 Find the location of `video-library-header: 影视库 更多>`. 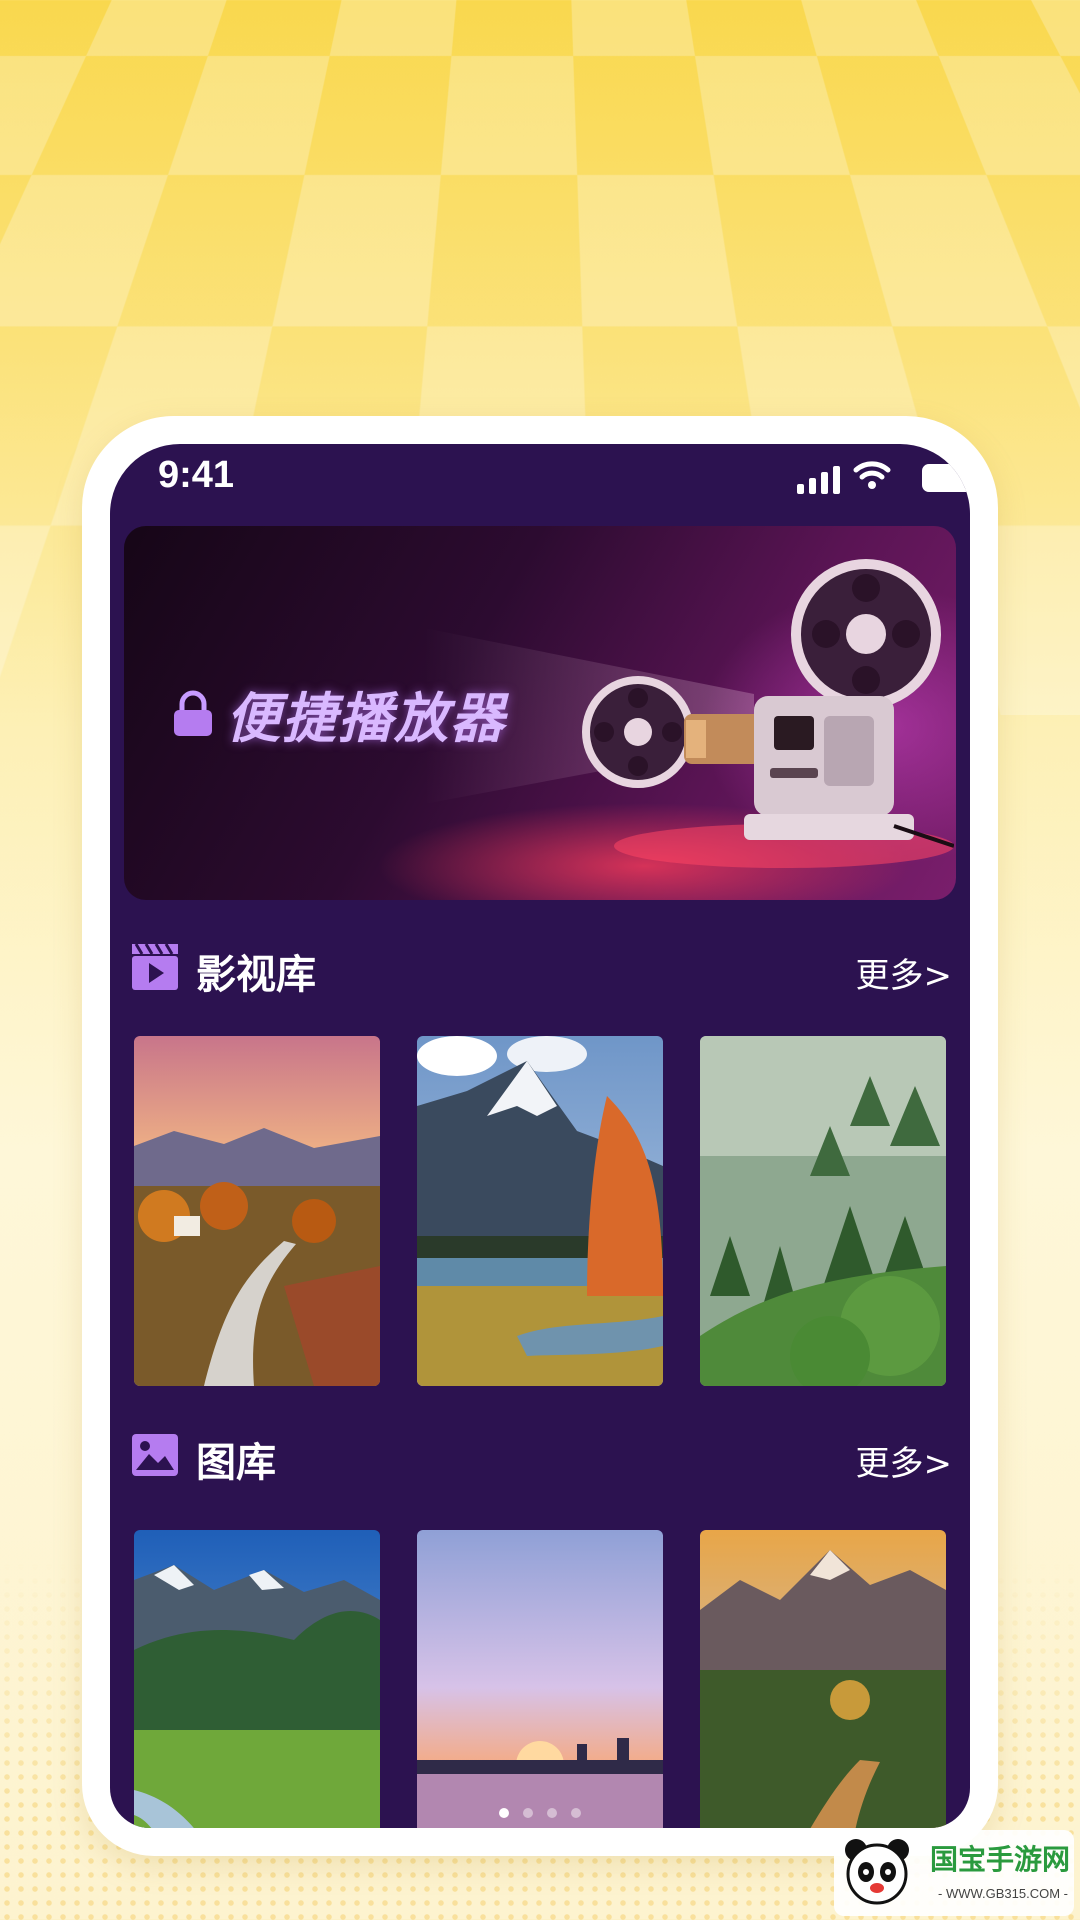

video-library-header: 影视库 更多> is located at coordinates (542, 968).